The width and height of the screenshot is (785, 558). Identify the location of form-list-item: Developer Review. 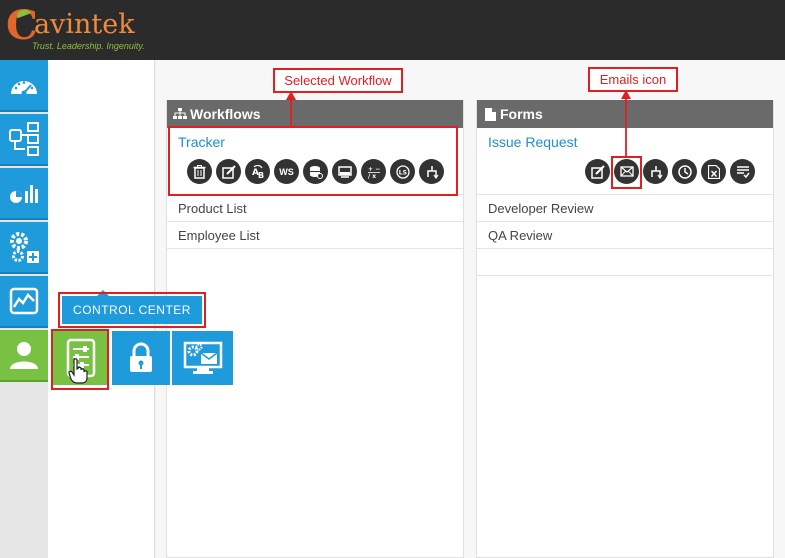
(625, 208).